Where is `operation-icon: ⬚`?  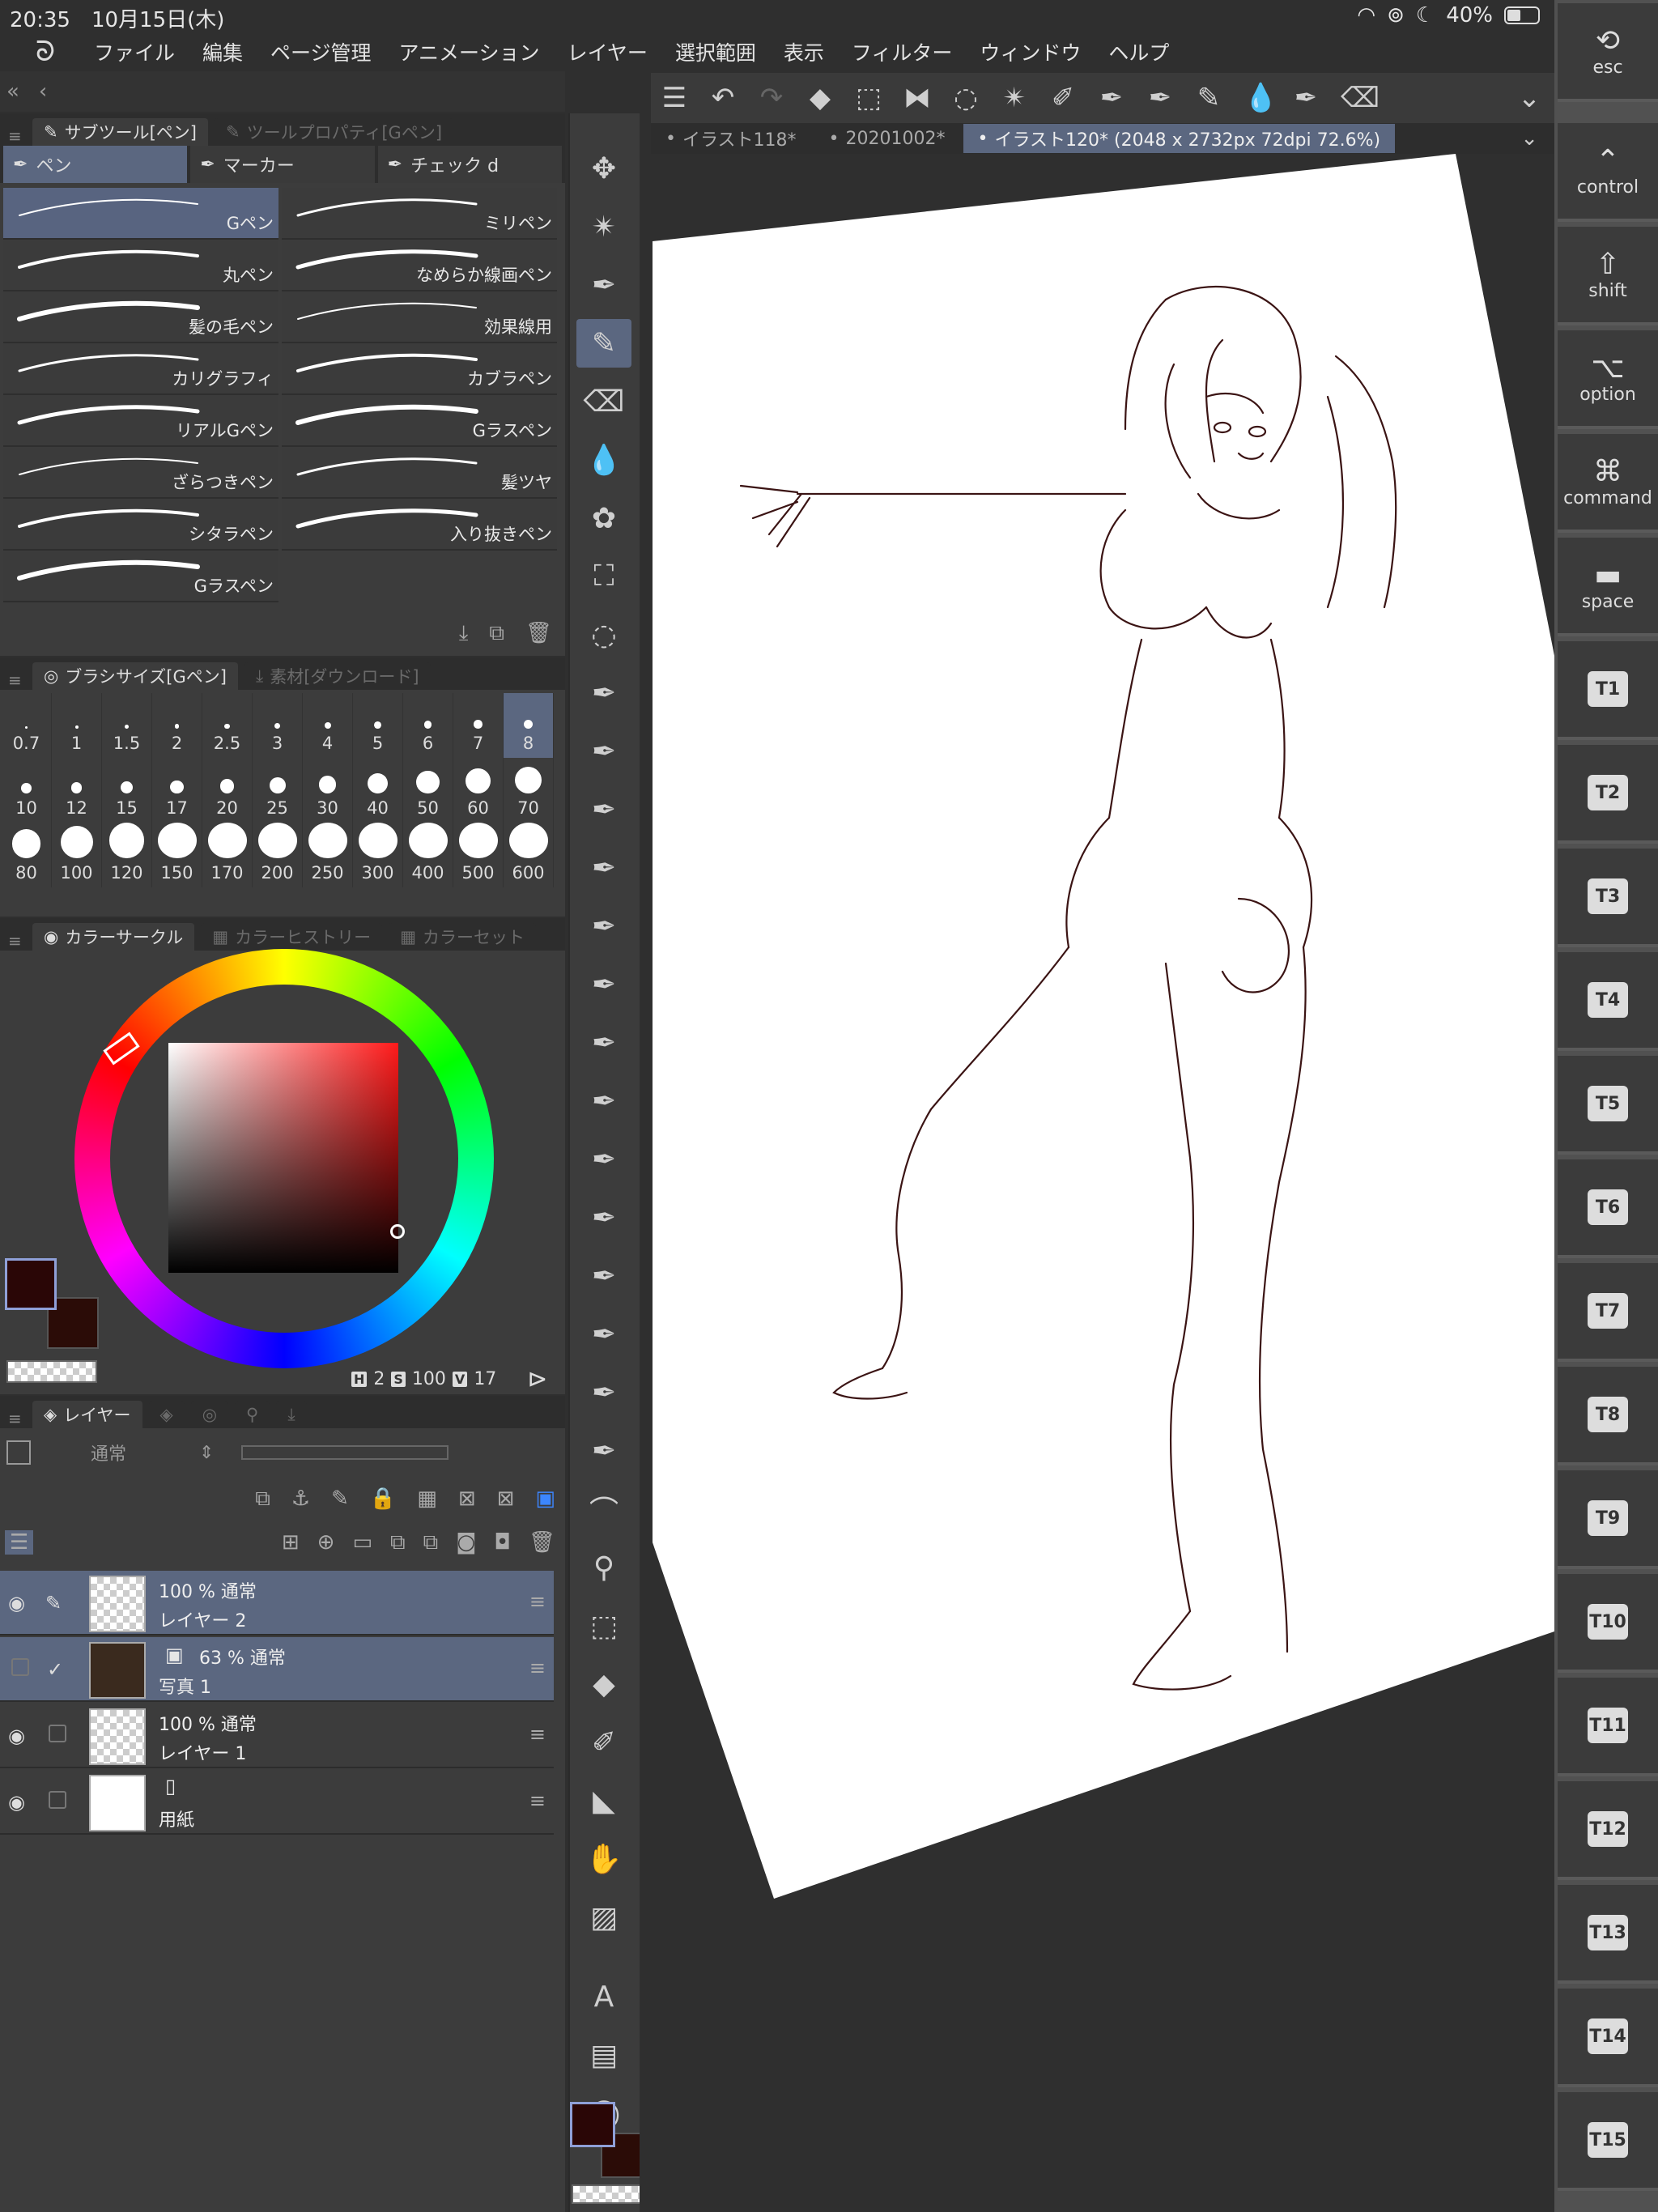
operation-icon: ⬚ is located at coordinates (603, 1626).